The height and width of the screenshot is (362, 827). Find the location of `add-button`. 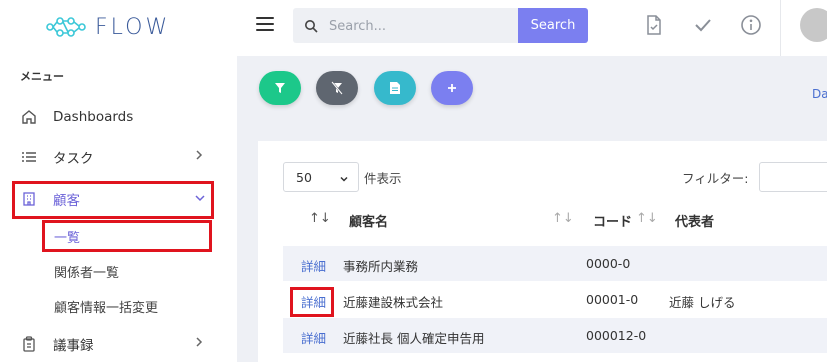

add-button is located at coordinates (452, 88).